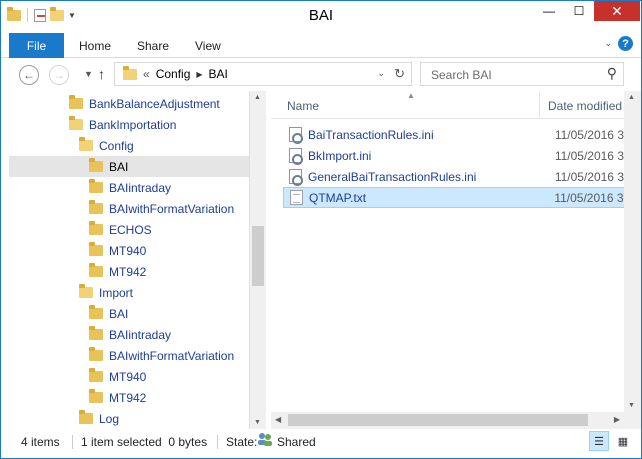 The width and height of the screenshot is (642, 459). I want to click on tree-item-baiintraday-import: BAIintraday, so click(130, 334).